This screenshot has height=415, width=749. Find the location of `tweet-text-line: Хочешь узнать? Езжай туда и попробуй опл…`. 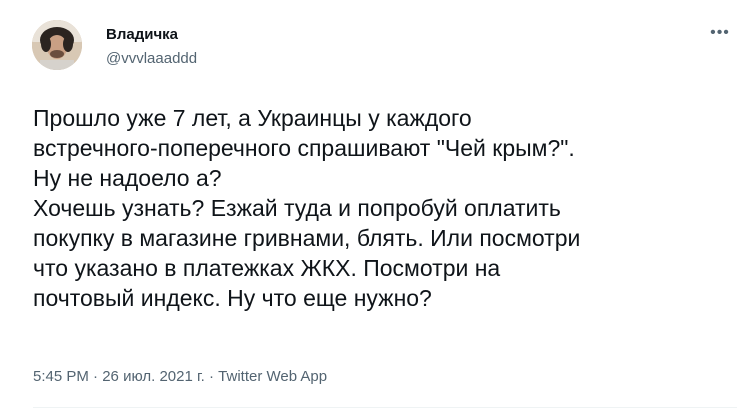

tweet-text-line: Хочешь узнать? Езжай туда и попробуй опл… is located at coordinates (297, 208).